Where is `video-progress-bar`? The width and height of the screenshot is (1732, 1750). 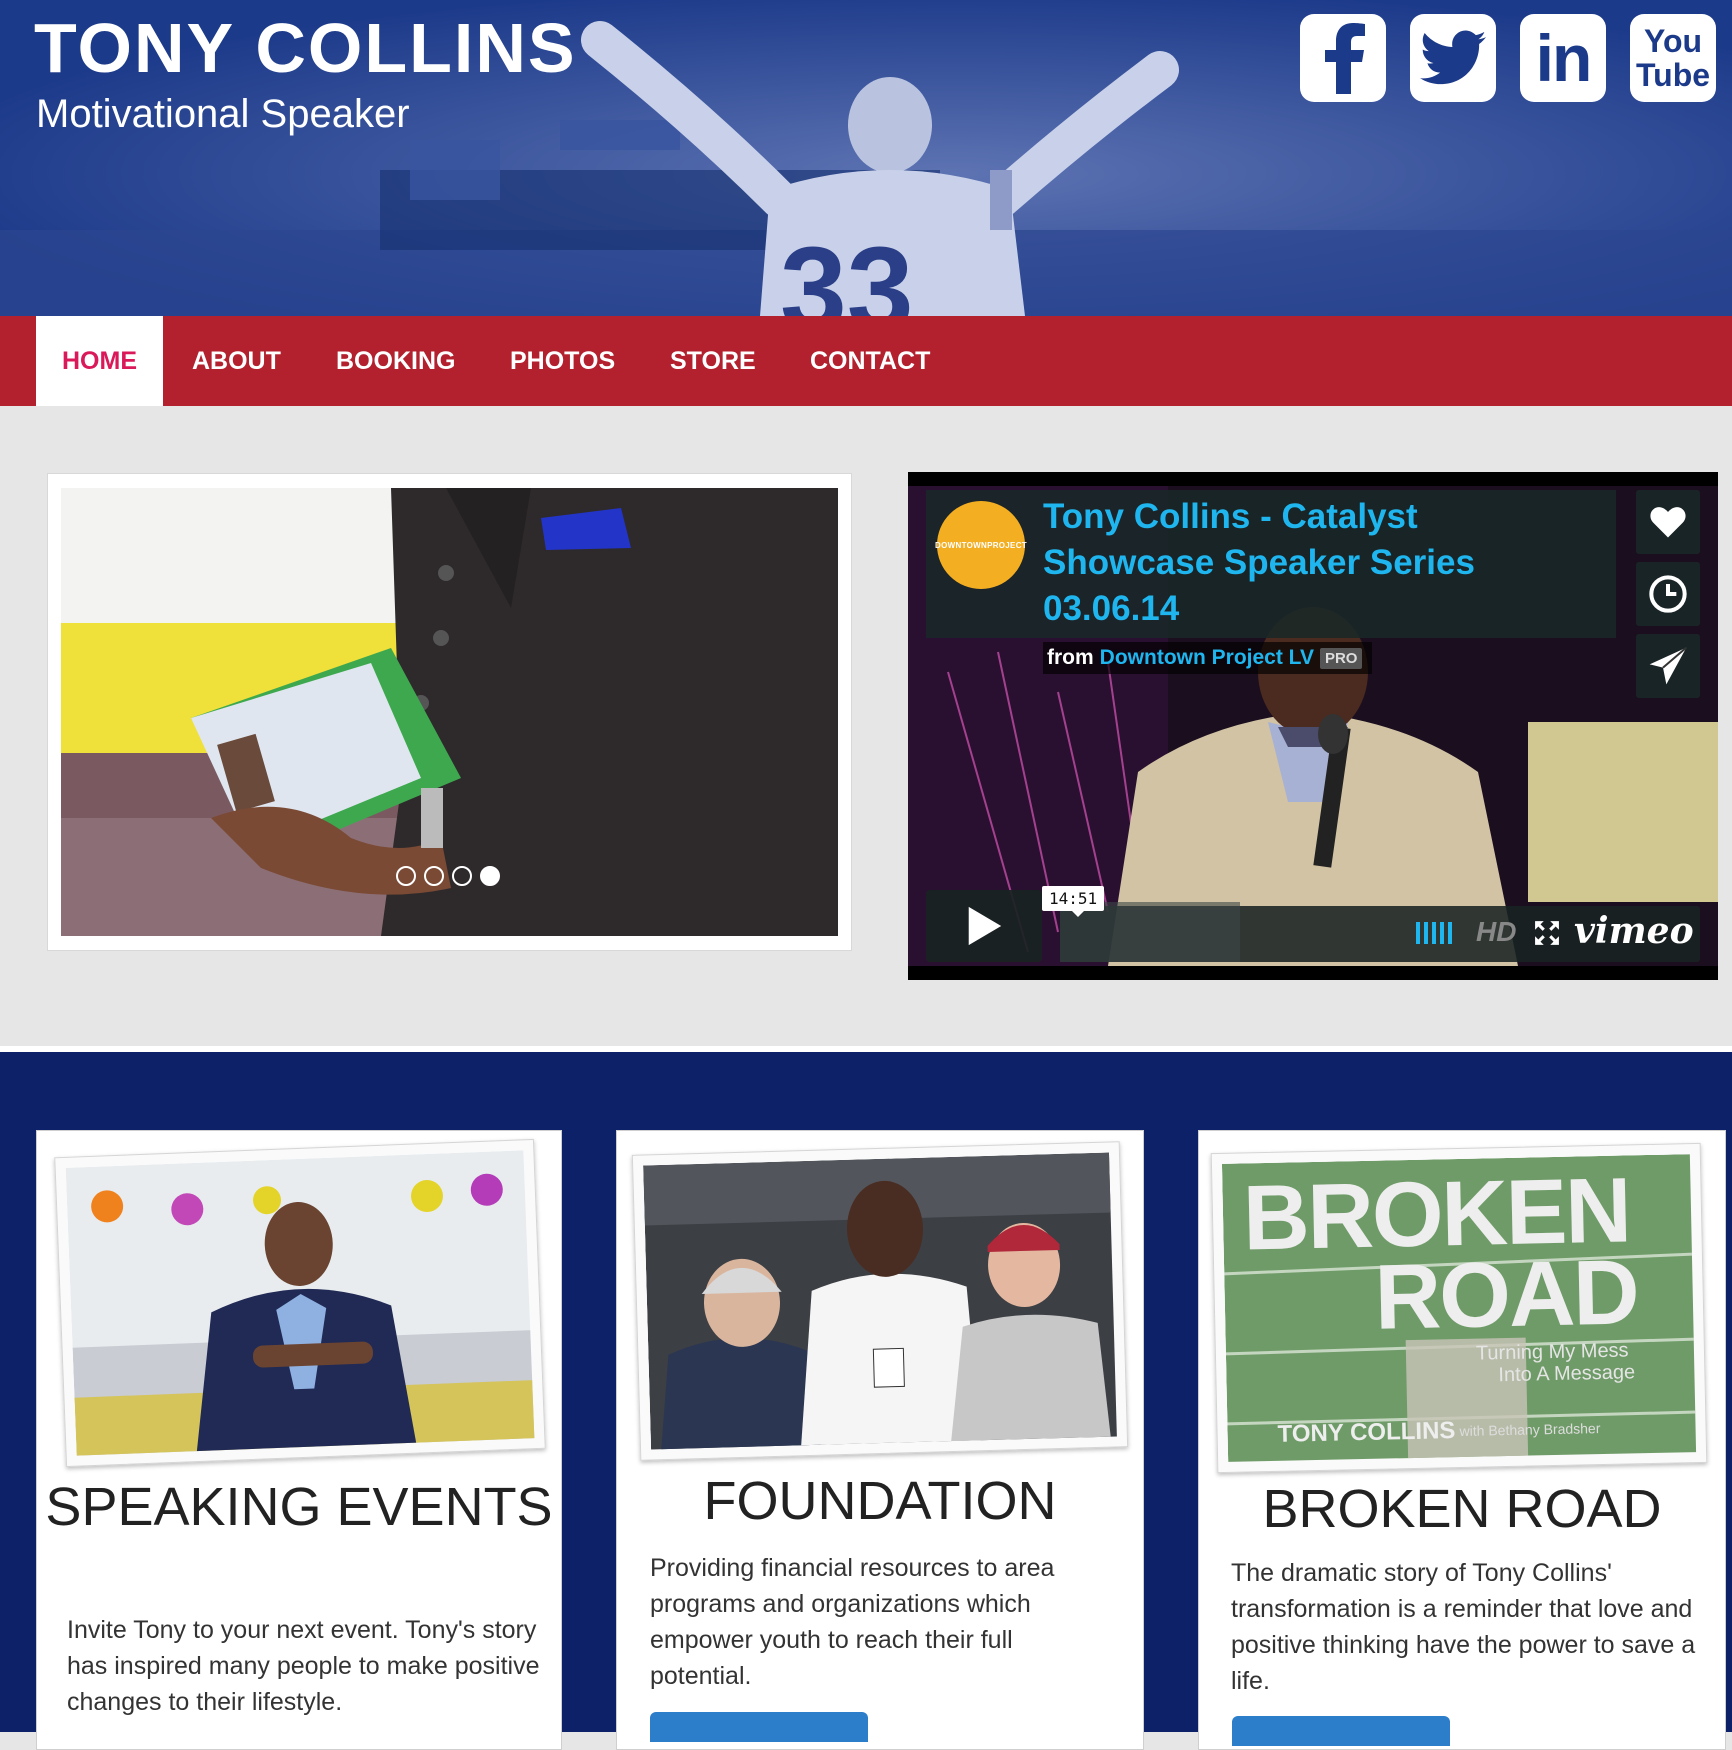 video-progress-bar is located at coordinates (1150, 932).